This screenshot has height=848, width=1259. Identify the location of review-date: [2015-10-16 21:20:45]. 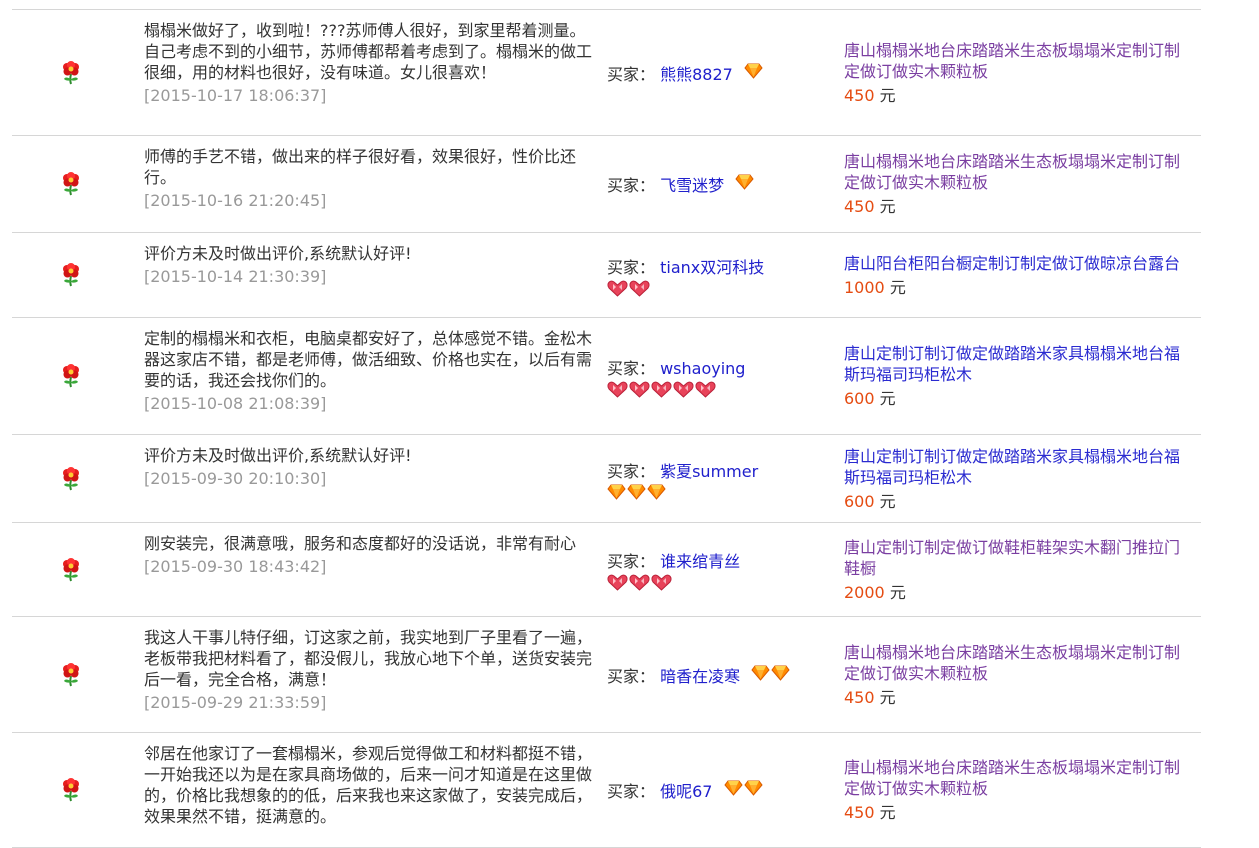
(235, 200).